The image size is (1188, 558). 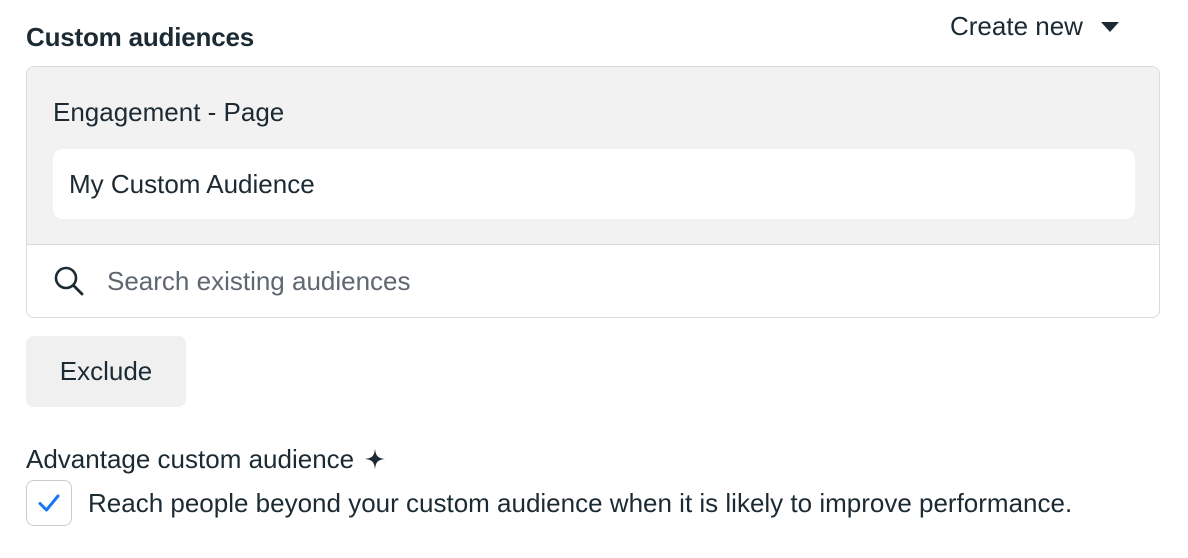 What do you see at coordinates (1109, 27) in the screenshot?
I see `caret-down-icon` at bounding box center [1109, 27].